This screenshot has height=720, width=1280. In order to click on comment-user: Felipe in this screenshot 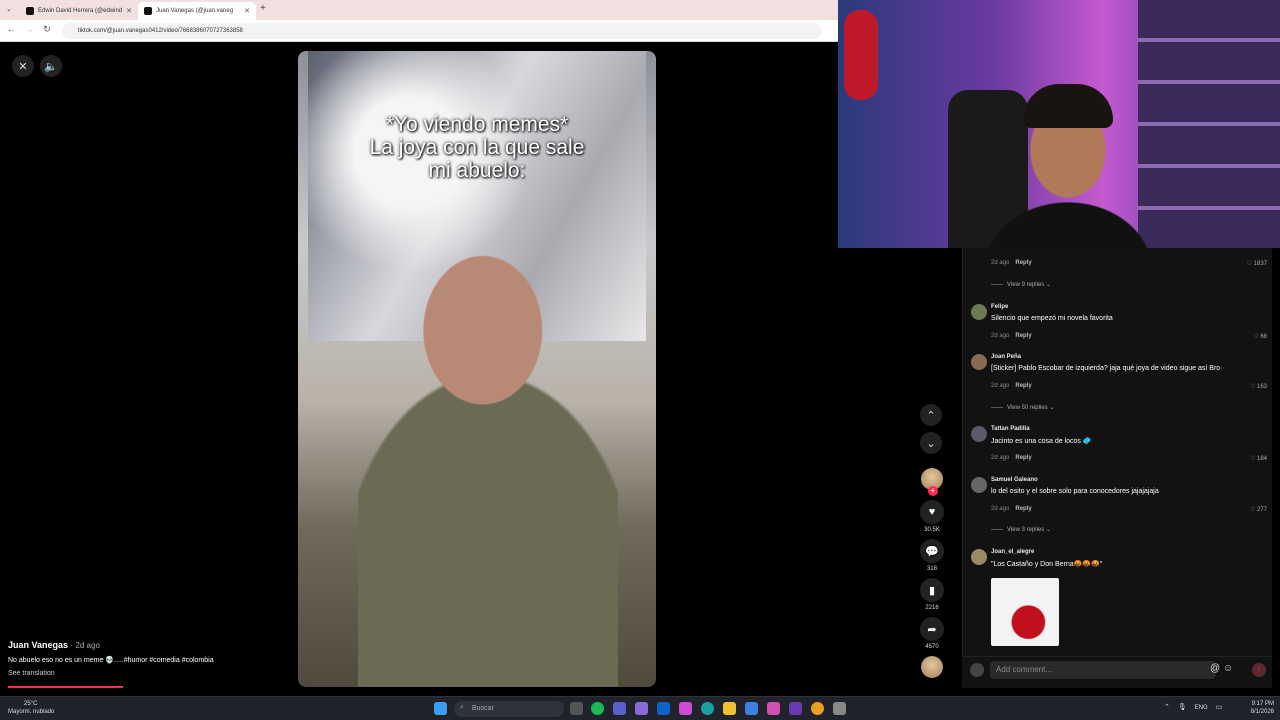, I will do `click(999, 307)`.